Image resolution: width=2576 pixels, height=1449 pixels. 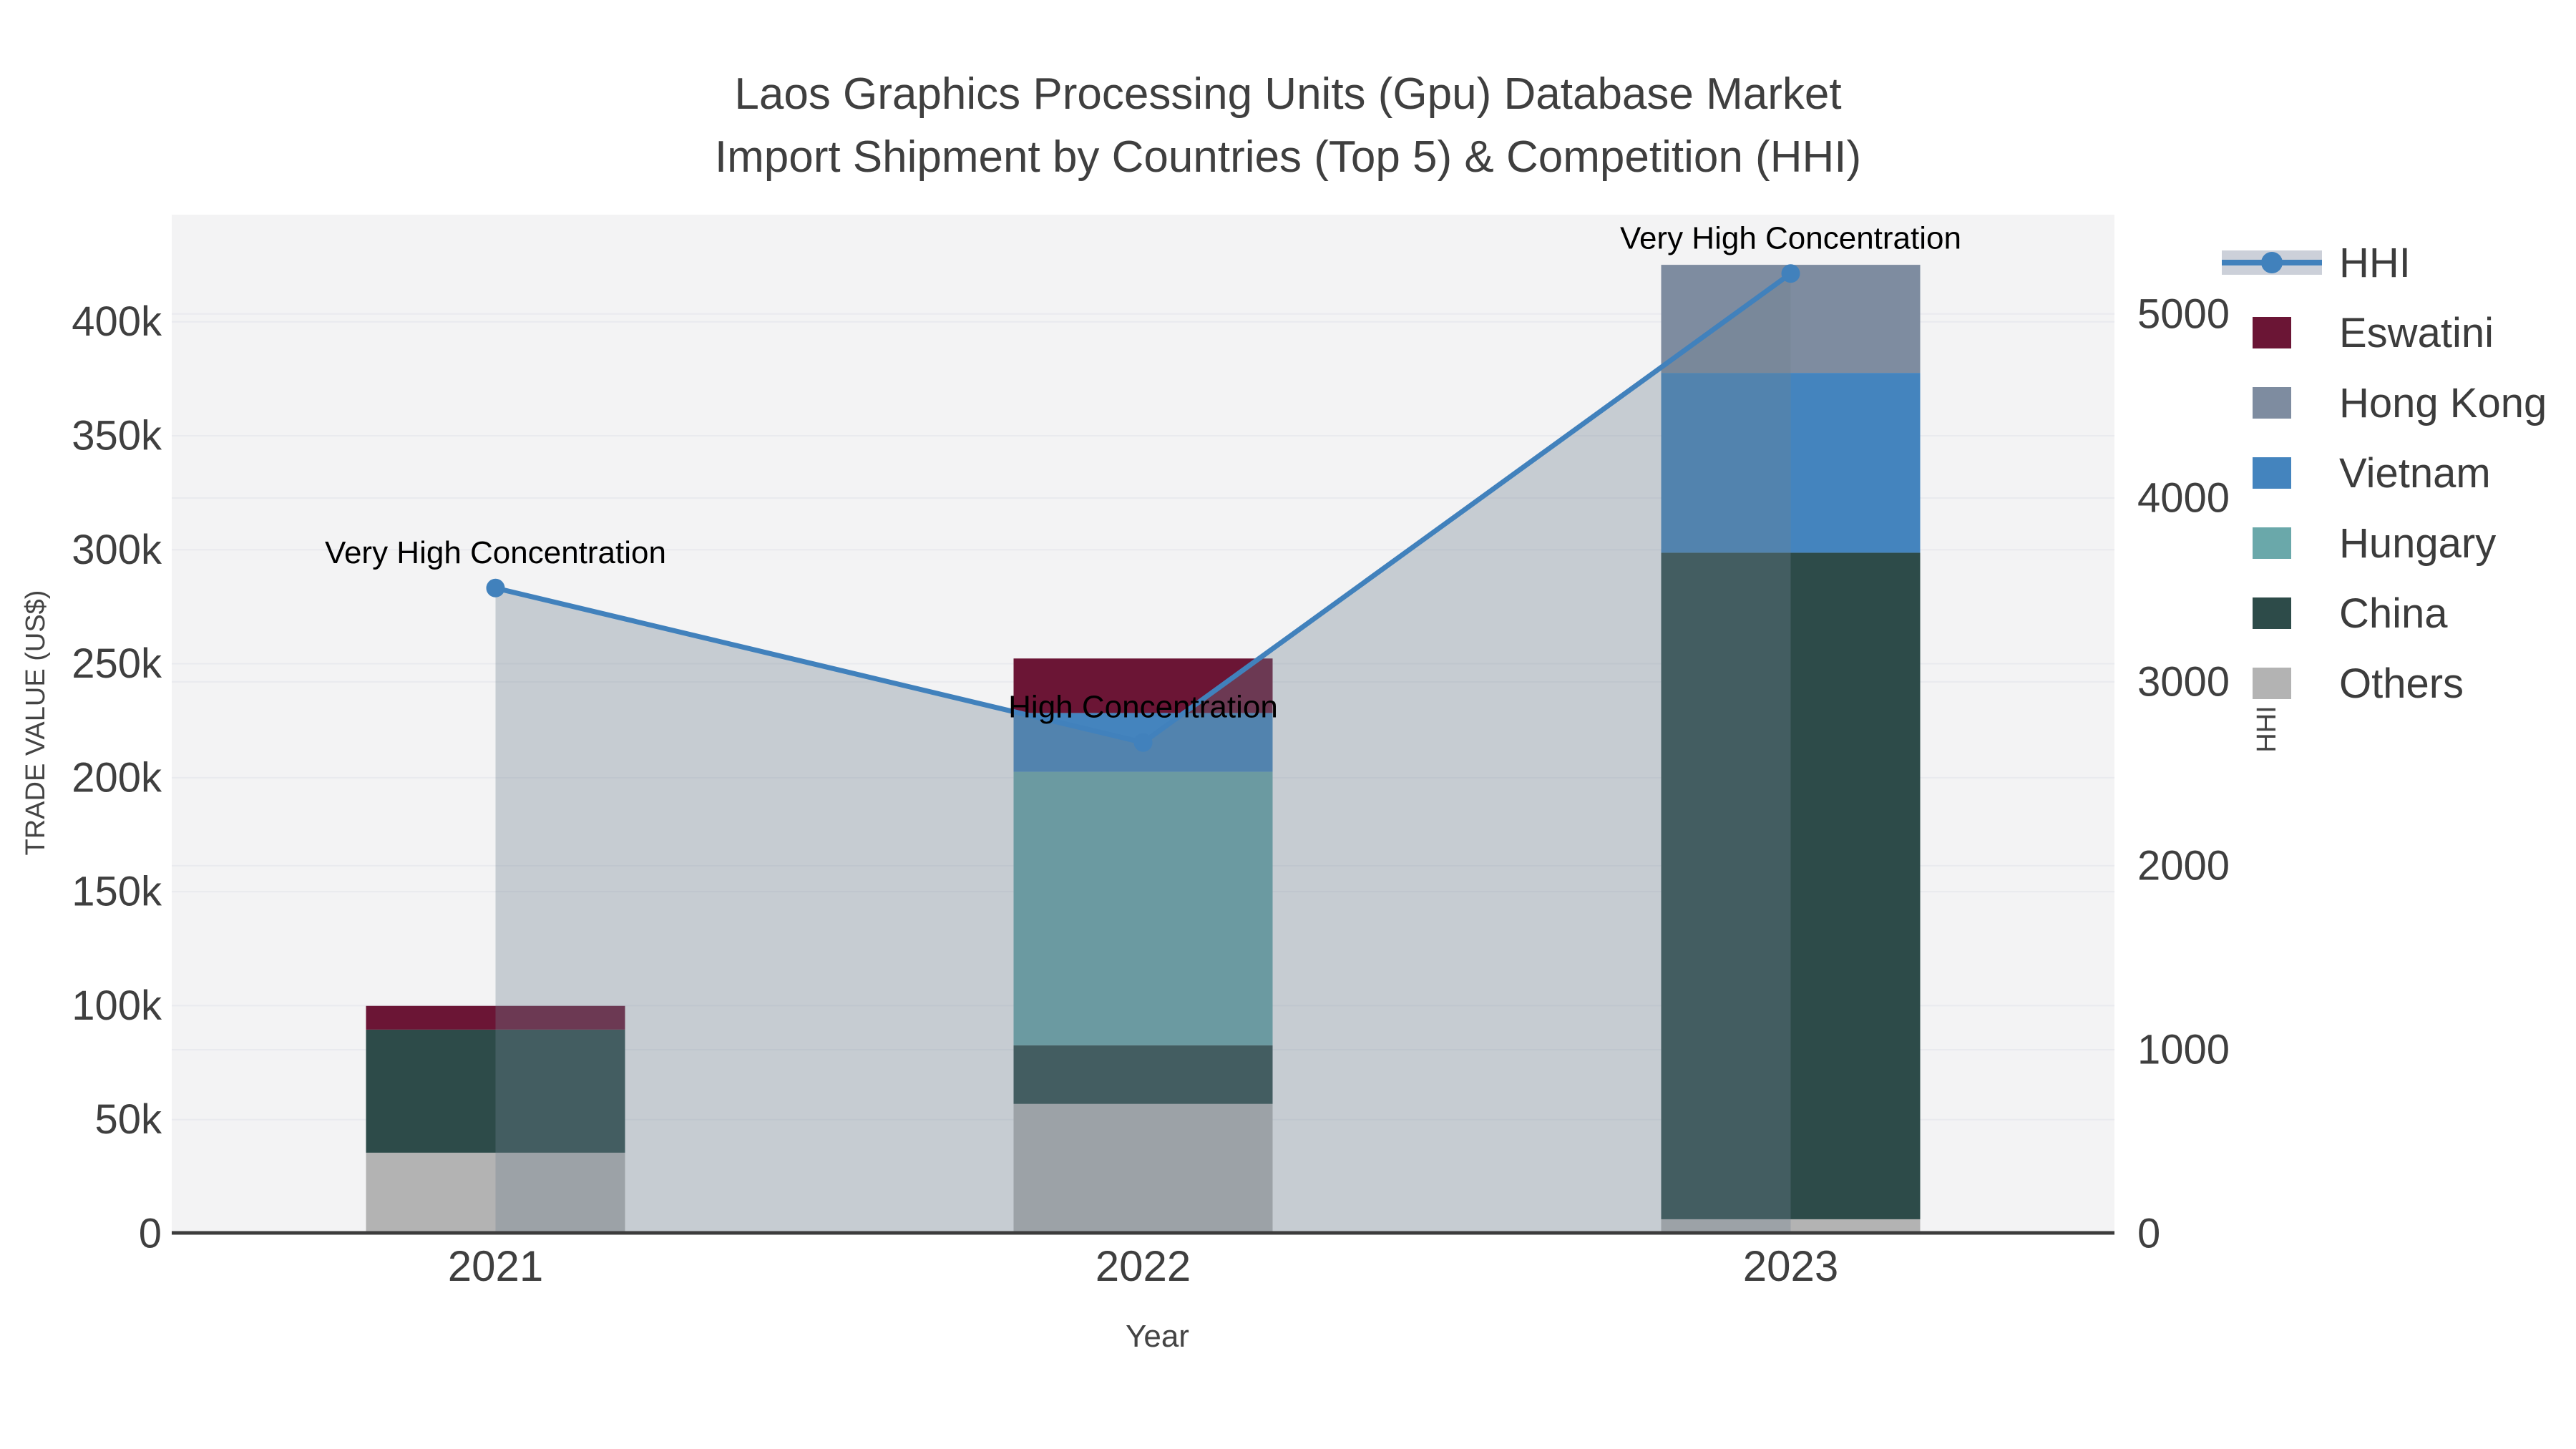 What do you see at coordinates (2272, 543) in the screenshot?
I see `hungary-swatch` at bounding box center [2272, 543].